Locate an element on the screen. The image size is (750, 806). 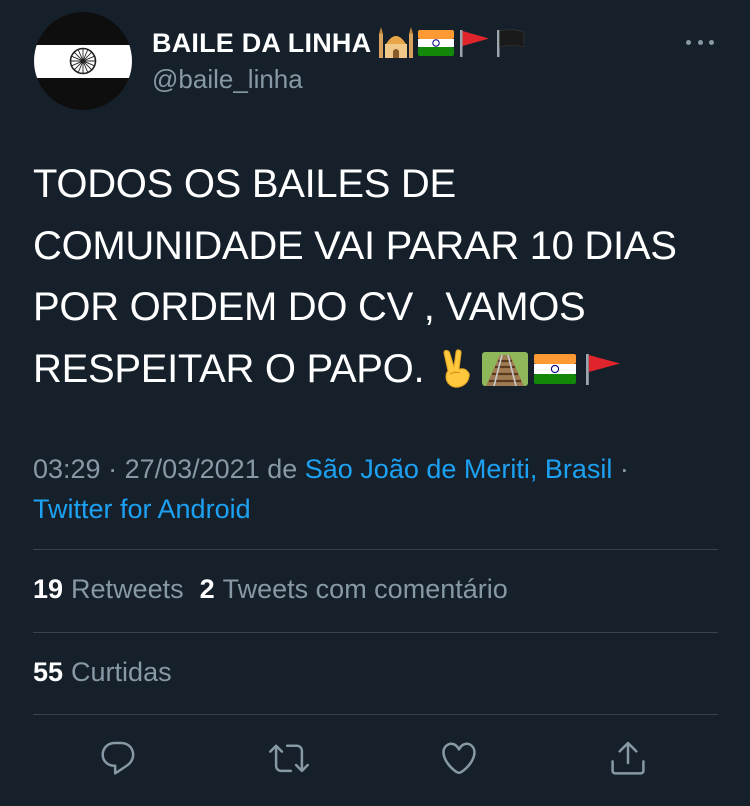
tweet-time: 03:29 is located at coordinates (67, 469).